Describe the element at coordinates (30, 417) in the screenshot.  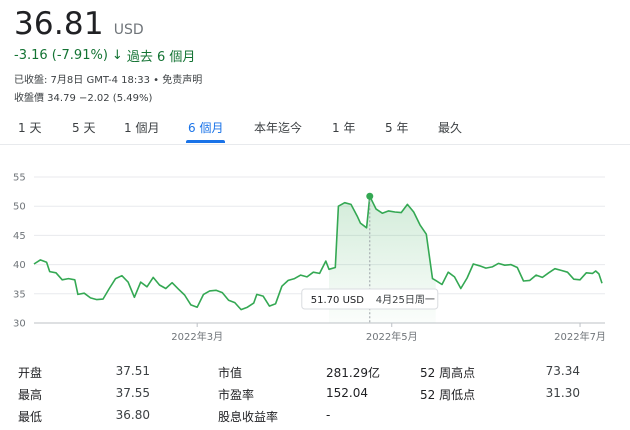
I see `stat-low-label: 最低` at that location.